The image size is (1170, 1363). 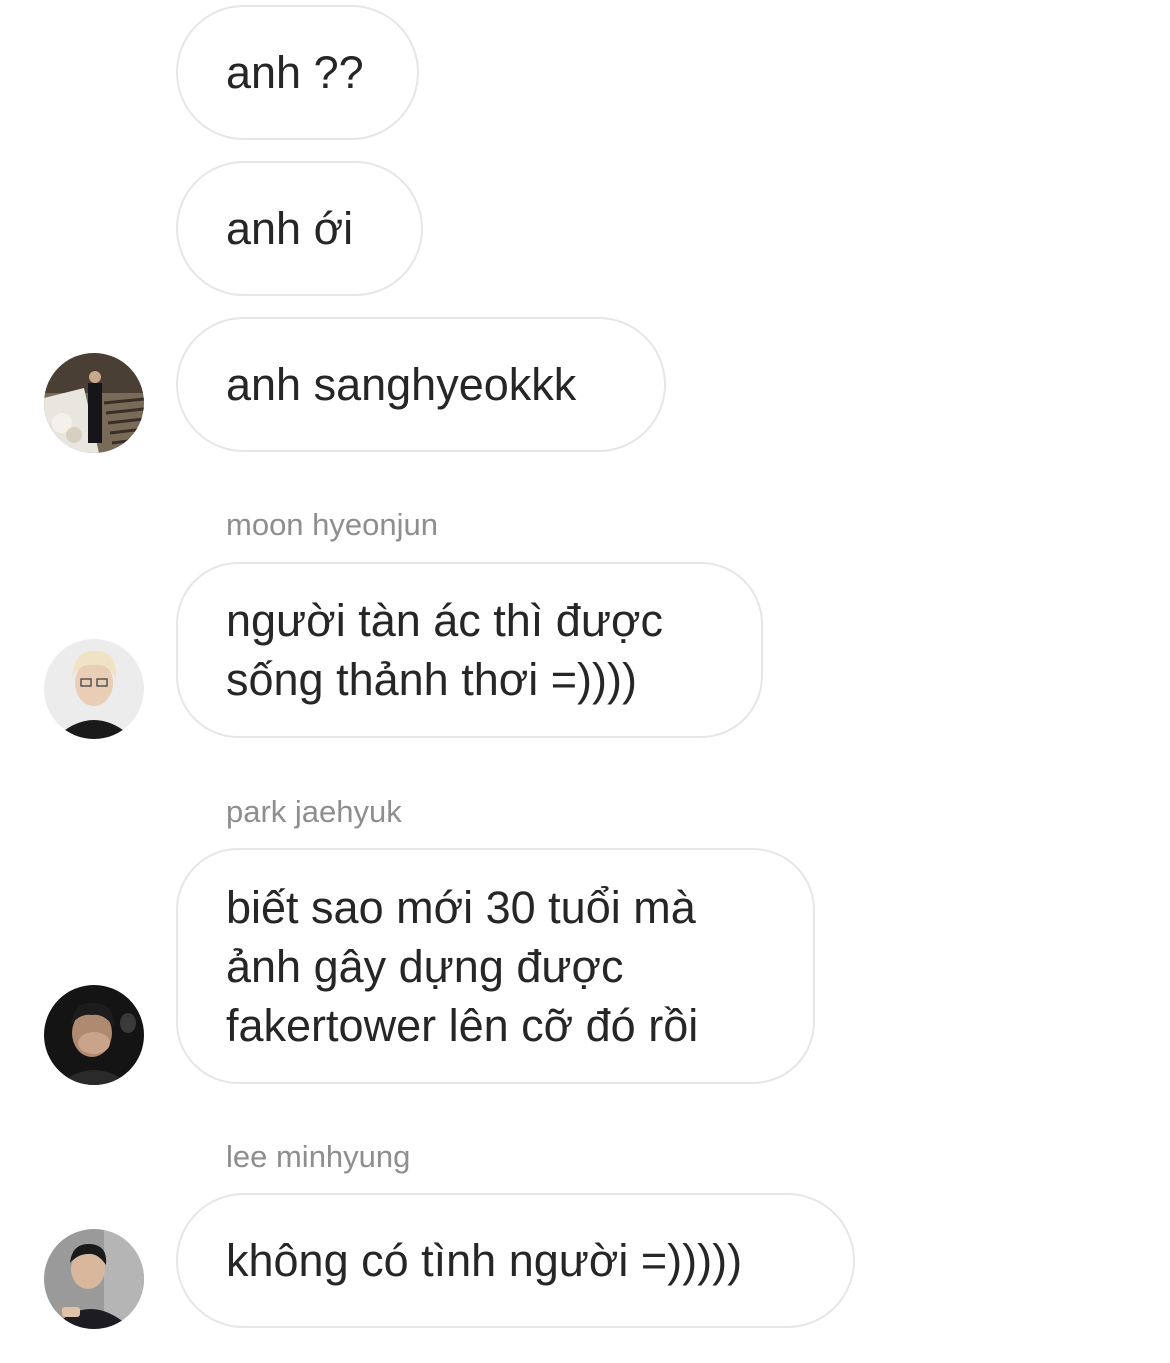 I want to click on message-bubble: anh ới, so click(x=299, y=228).